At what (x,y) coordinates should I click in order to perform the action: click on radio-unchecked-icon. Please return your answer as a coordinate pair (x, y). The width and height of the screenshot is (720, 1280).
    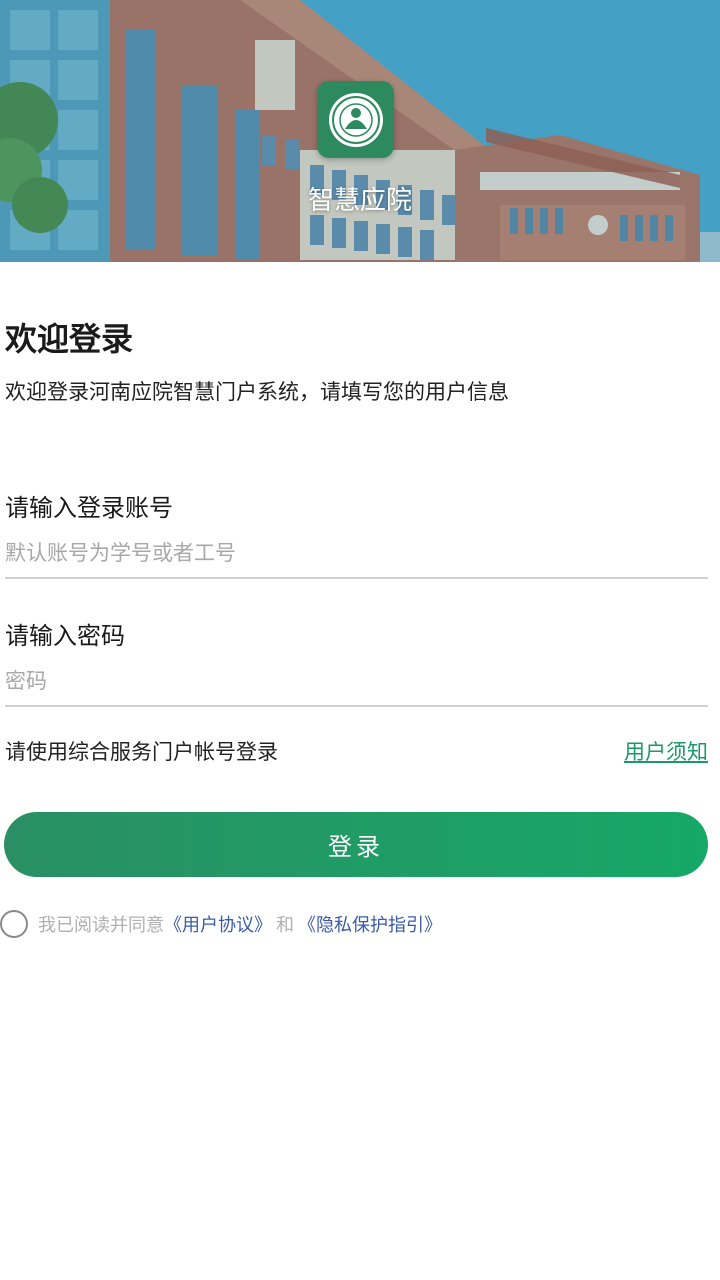
    Looking at the image, I should click on (14, 924).